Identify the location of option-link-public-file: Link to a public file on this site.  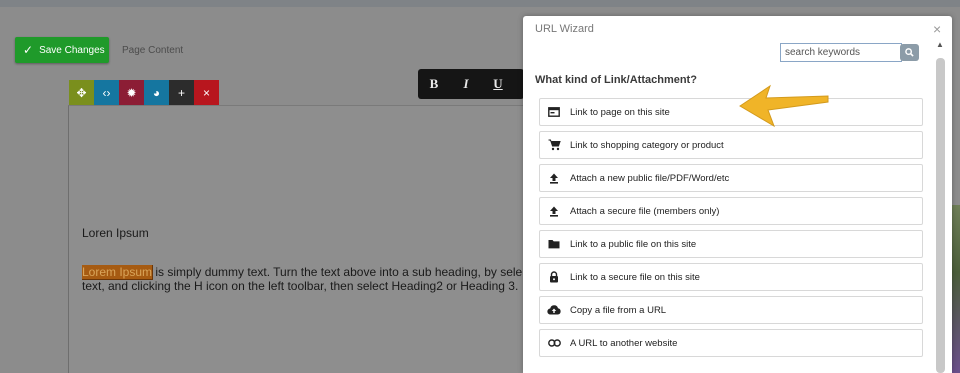
(731, 244).